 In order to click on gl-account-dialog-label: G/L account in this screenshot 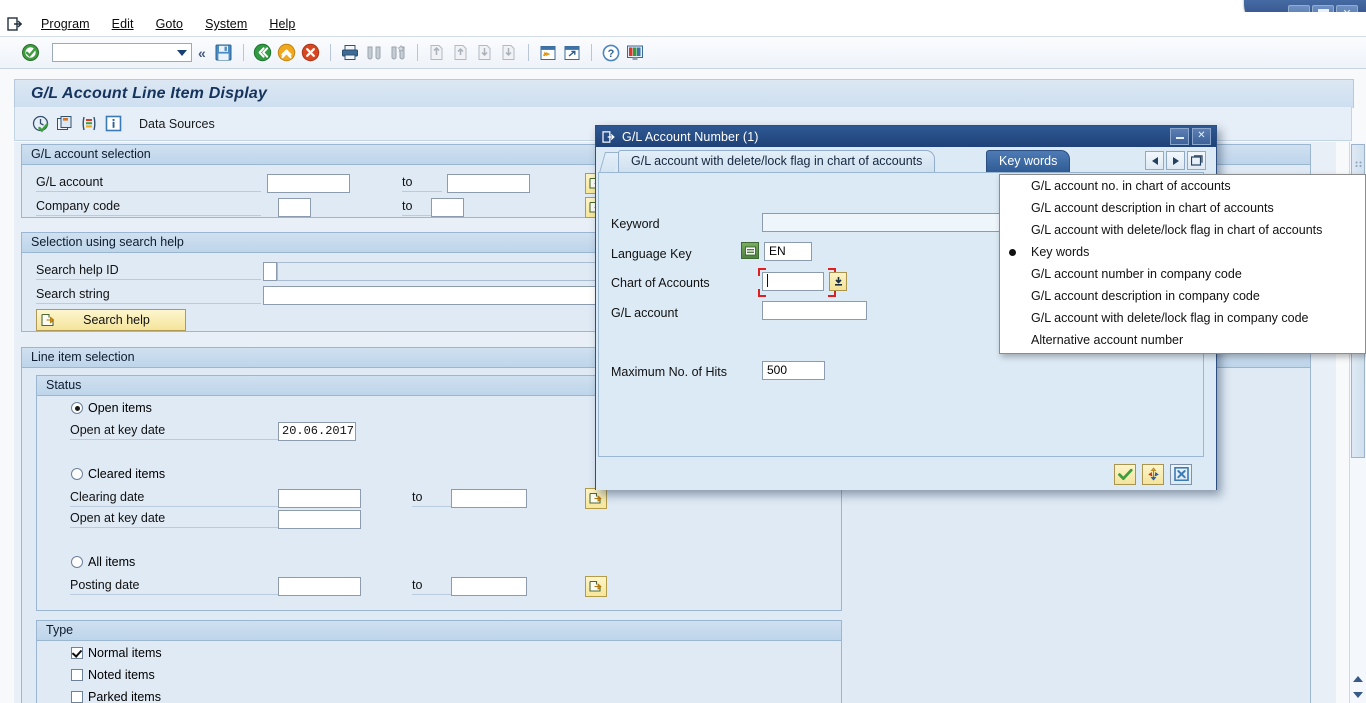, I will do `click(644, 313)`.